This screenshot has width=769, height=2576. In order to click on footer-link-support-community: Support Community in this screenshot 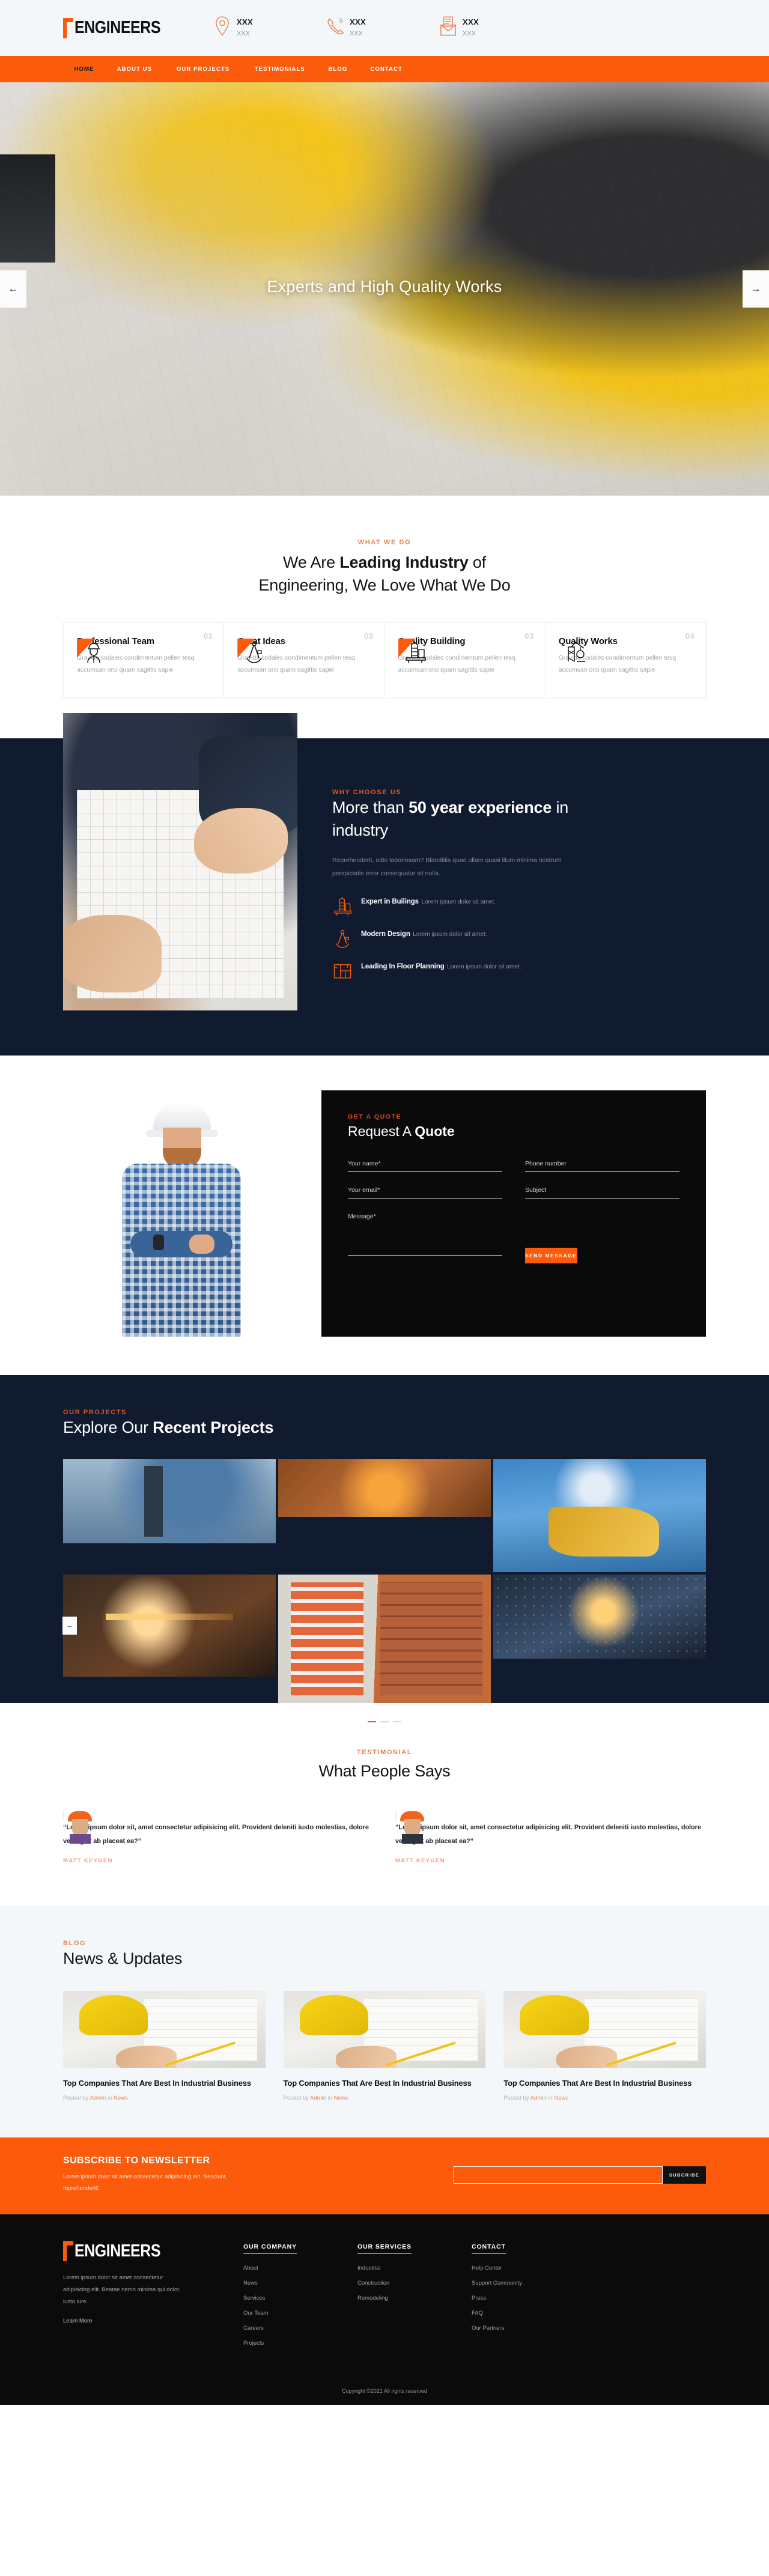, I will do `click(529, 2283)`.